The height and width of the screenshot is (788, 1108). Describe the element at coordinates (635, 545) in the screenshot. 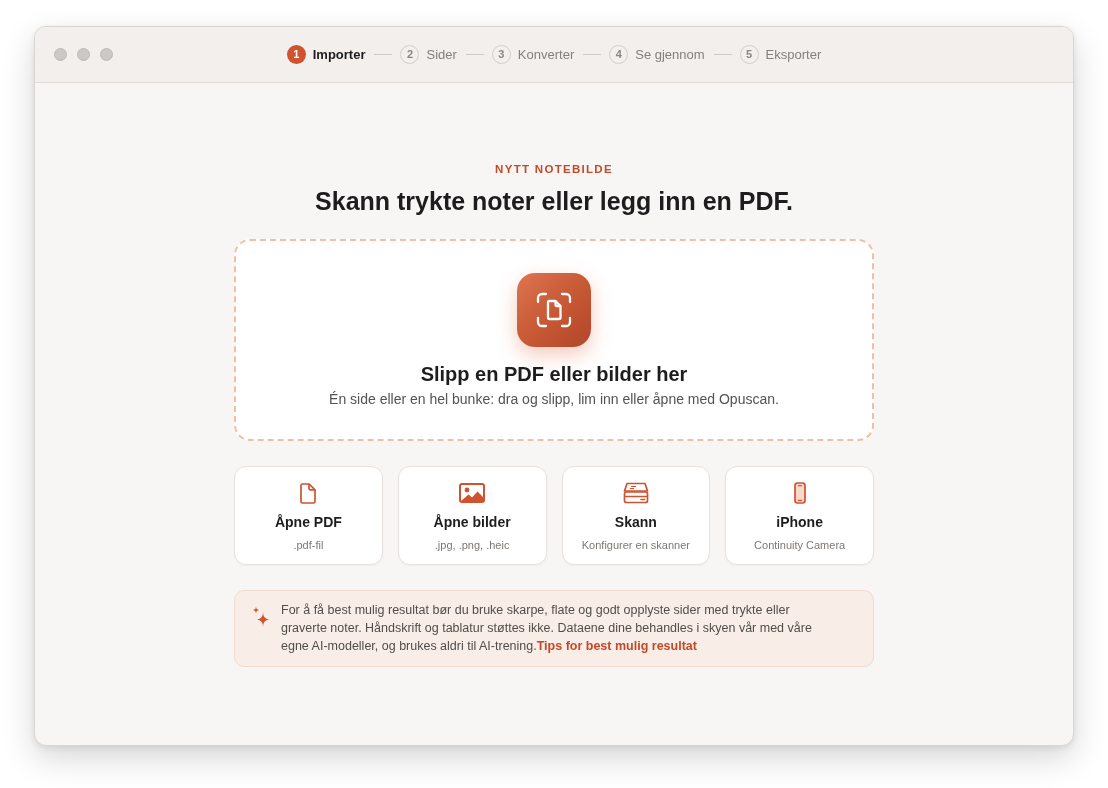

I see `card-subtitle: Konfigurer en skanner` at that location.